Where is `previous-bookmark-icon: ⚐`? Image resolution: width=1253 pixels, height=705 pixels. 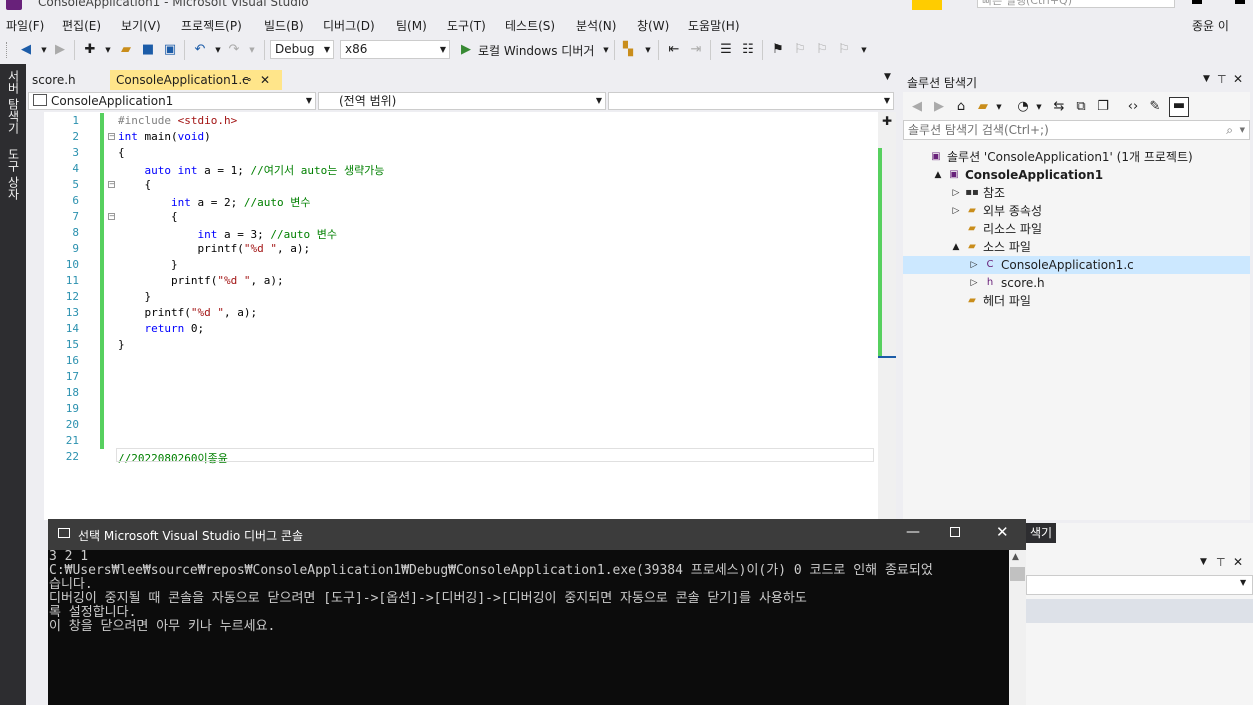 previous-bookmark-icon: ⚐ is located at coordinates (800, 50).